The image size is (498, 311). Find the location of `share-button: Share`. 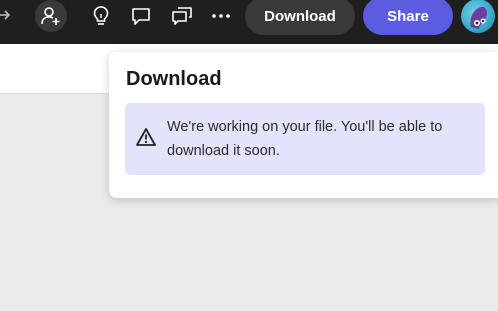

share-button: Share is located at coordinates (408, 17).